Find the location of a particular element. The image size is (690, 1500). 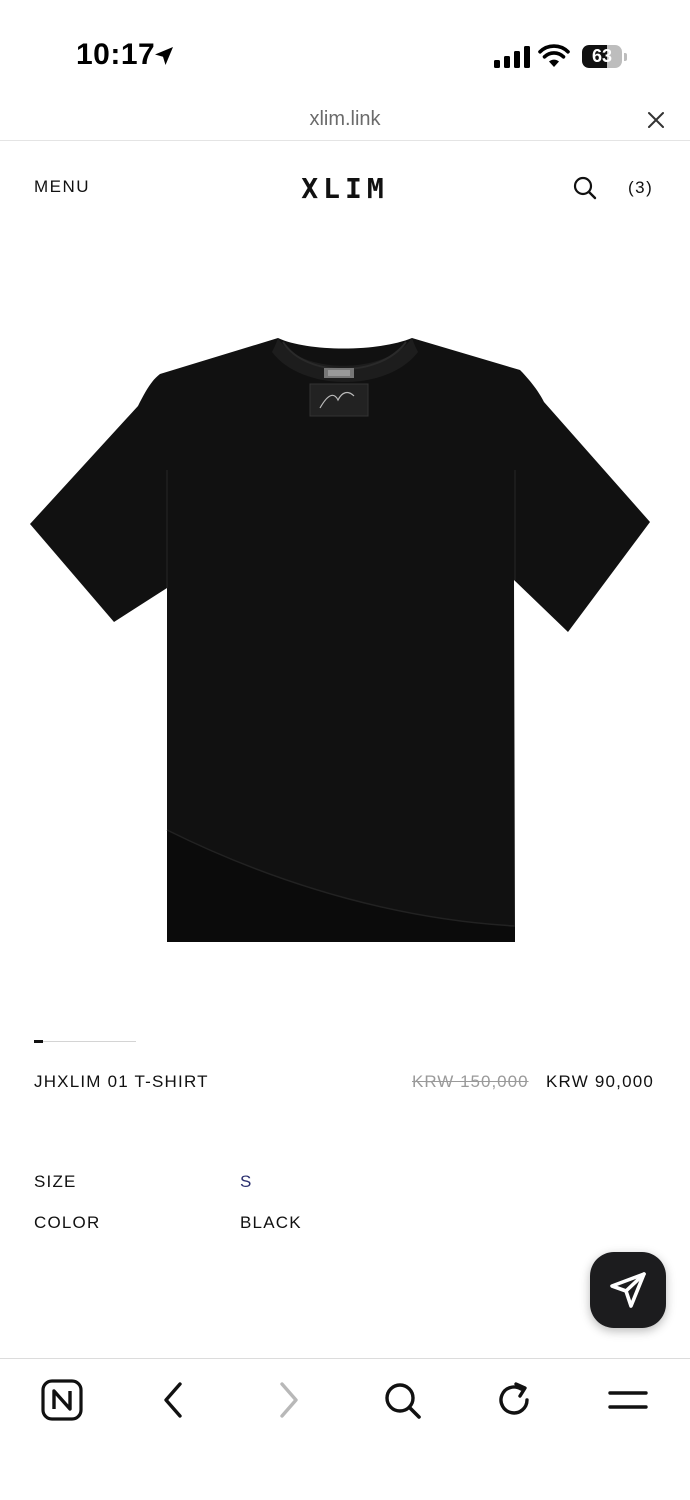

menu-icon is located at coordinates (628, 1400).